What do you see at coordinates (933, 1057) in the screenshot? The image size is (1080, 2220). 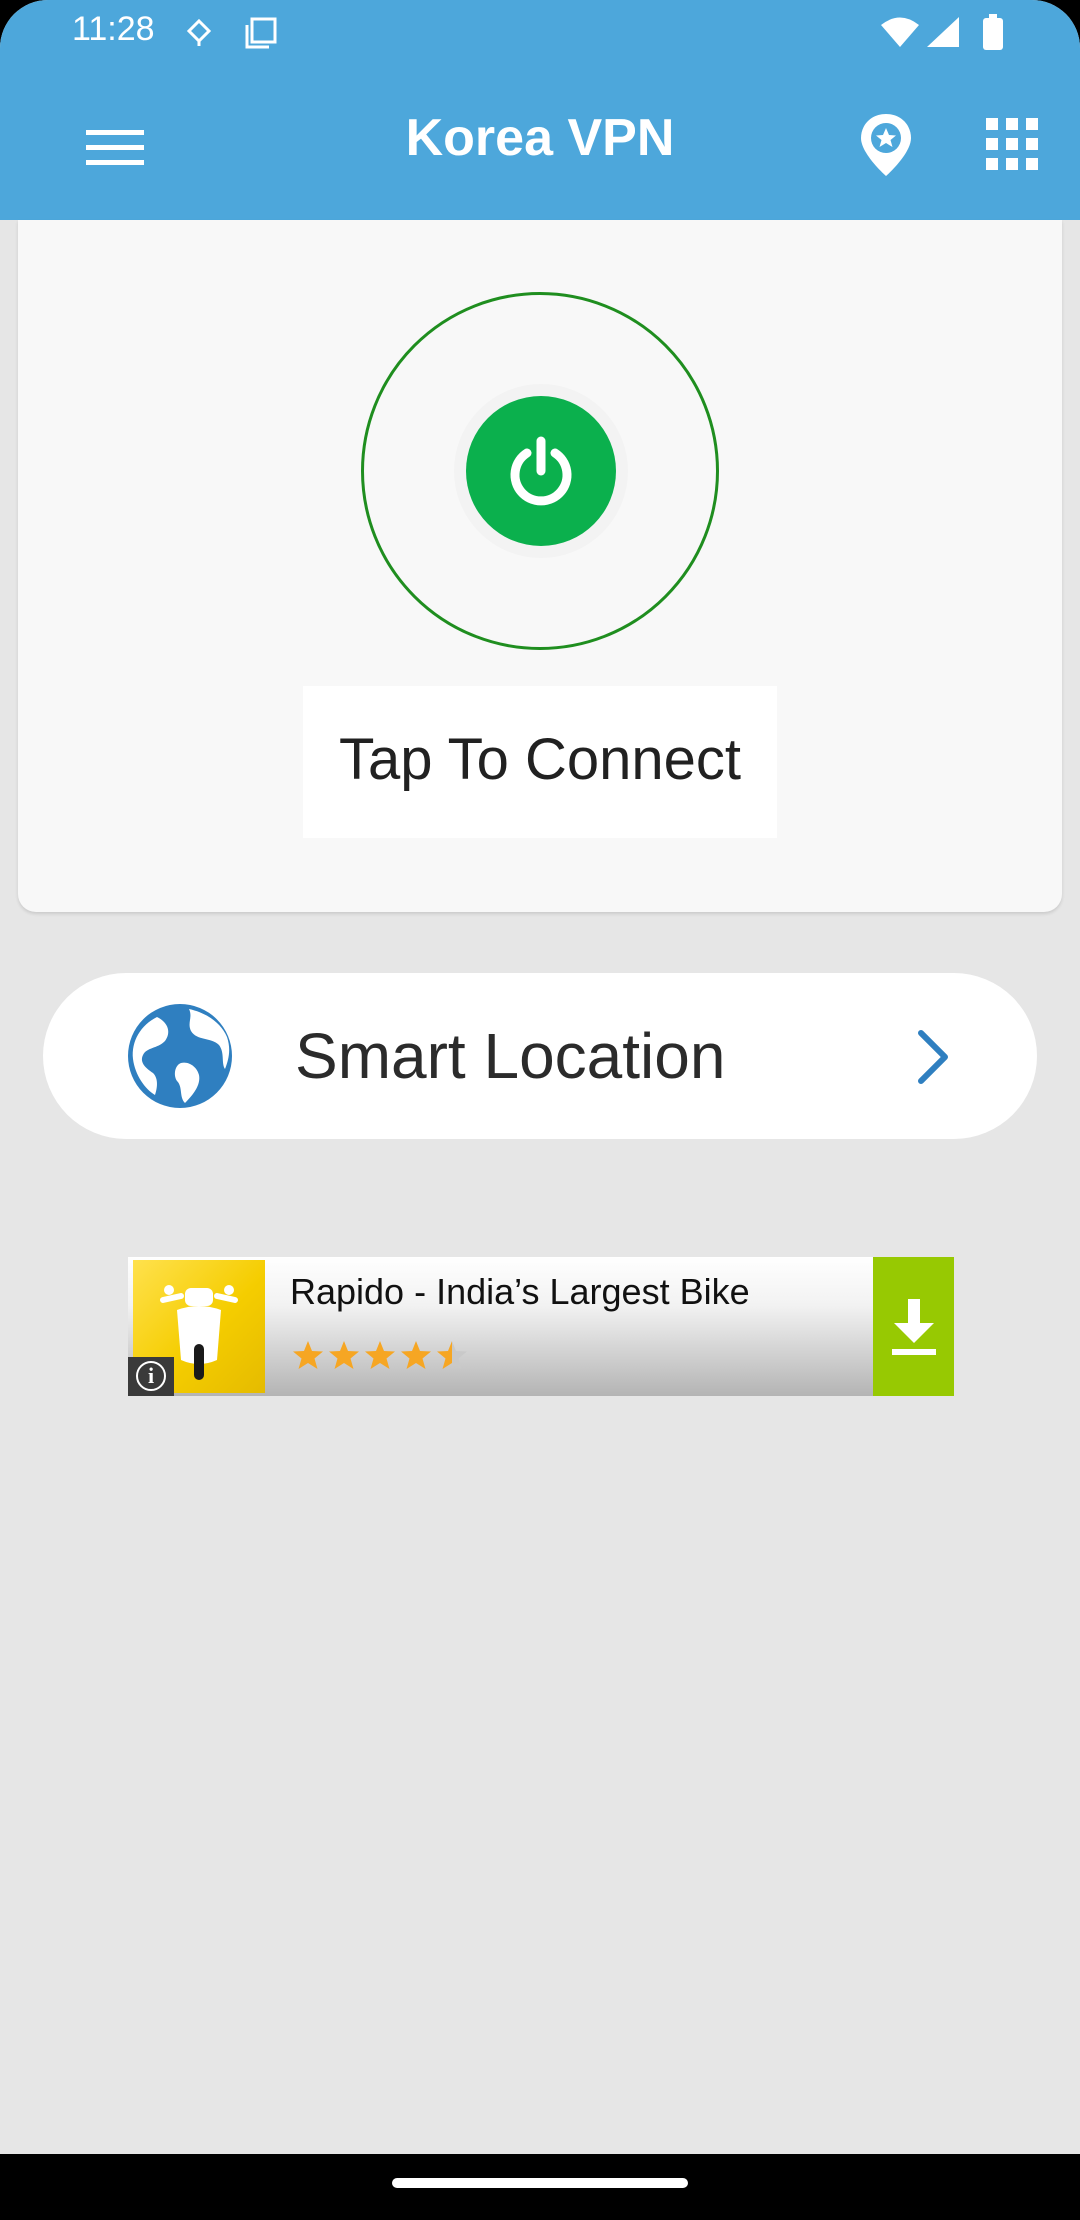 I see `chevron-right-icon` at bounding box center [933, 1057].